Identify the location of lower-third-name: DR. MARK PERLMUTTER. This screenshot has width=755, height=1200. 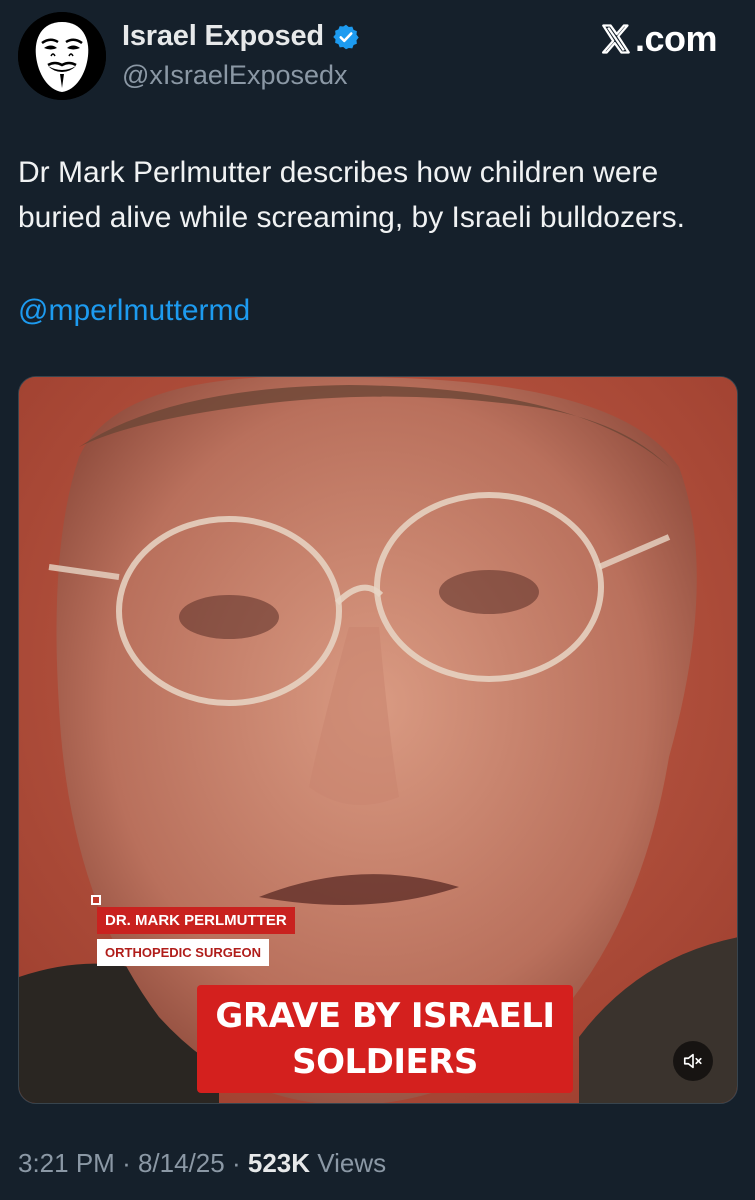
(196, 920).